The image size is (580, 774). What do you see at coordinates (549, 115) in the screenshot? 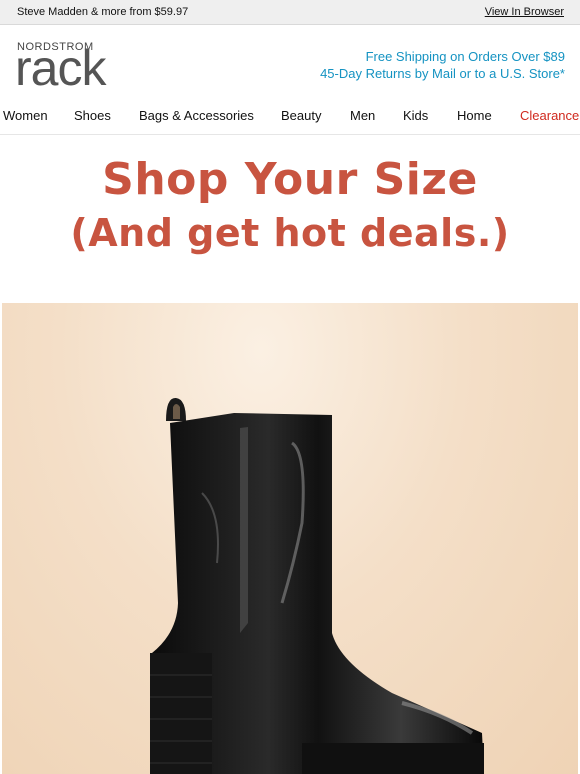
I see `nav-item-clearance: Clearance` at bounding box center [549, 115].